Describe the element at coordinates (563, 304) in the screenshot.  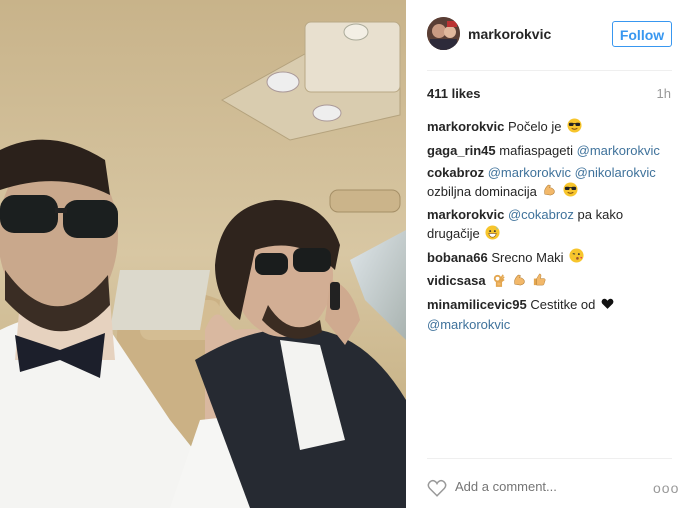
I see `comment-text: Cestitke od` at that location.